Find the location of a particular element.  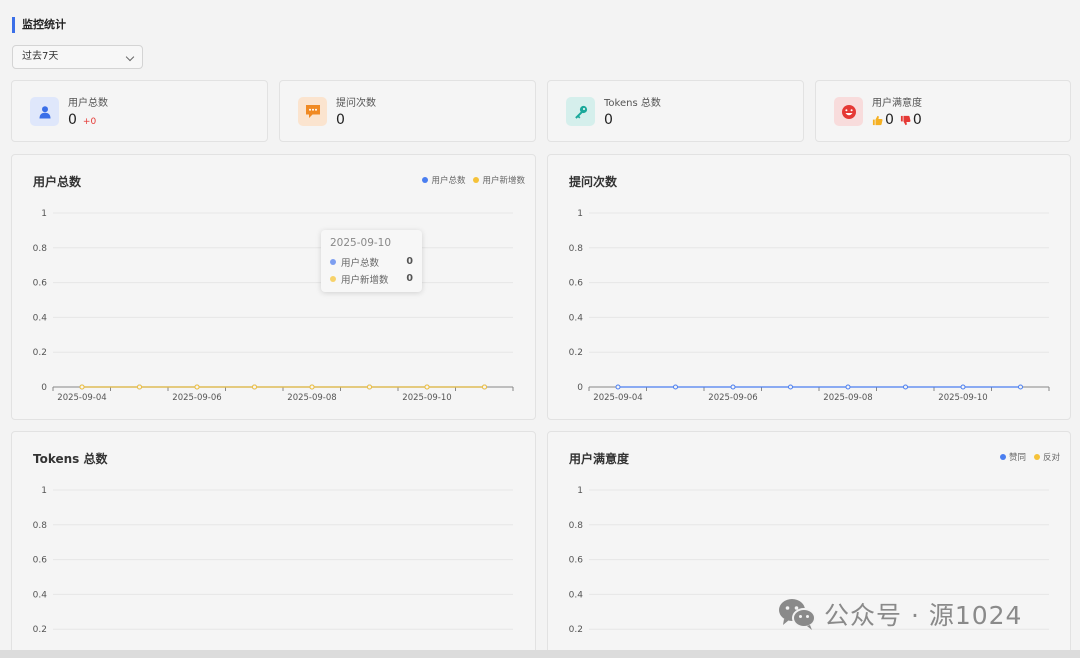

message-icon is located at coordinates (312, 111).